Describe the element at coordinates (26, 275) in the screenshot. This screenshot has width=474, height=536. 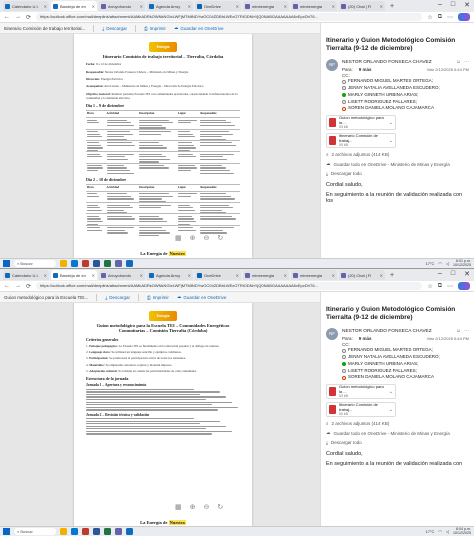
I see `browser-tab: Calendario U.I. ✕` at that location.